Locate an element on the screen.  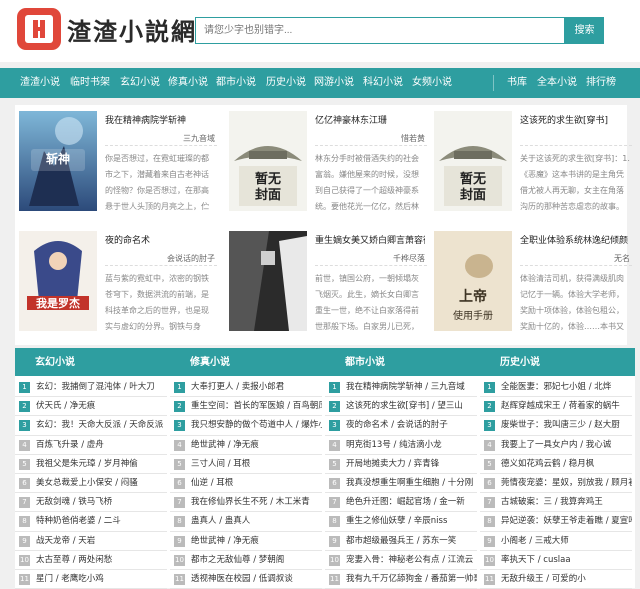
list-item: 6 我真没想重生啊重生细胞 / 十分刚 is located at coordinates (401, 484).